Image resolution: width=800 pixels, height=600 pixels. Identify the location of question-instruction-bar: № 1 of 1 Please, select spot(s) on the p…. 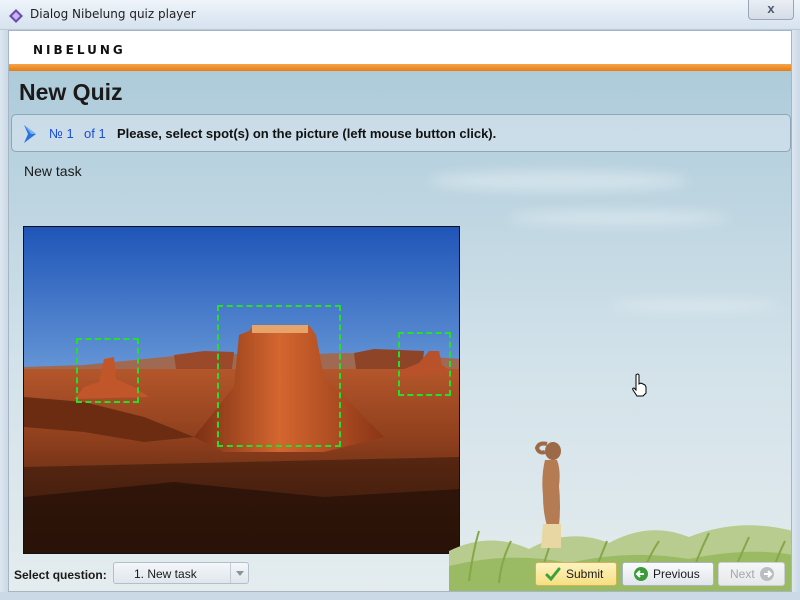
(401, 133).